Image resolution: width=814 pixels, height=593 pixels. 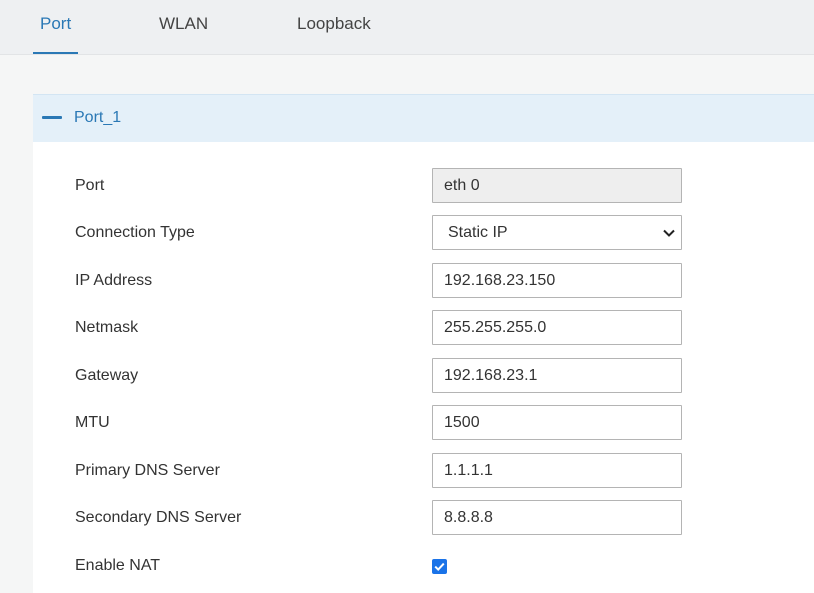 What do you see at coordinates (98, 117) in the screenshot?
I see `section-title: Port_1` at bounding box center [98, 117].